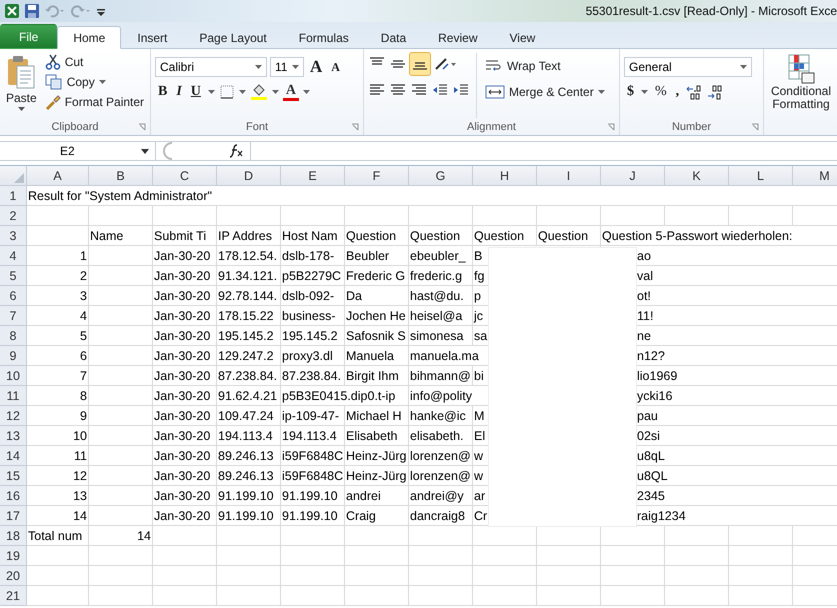  I want to click on bold-button: B, so click(162, 92).